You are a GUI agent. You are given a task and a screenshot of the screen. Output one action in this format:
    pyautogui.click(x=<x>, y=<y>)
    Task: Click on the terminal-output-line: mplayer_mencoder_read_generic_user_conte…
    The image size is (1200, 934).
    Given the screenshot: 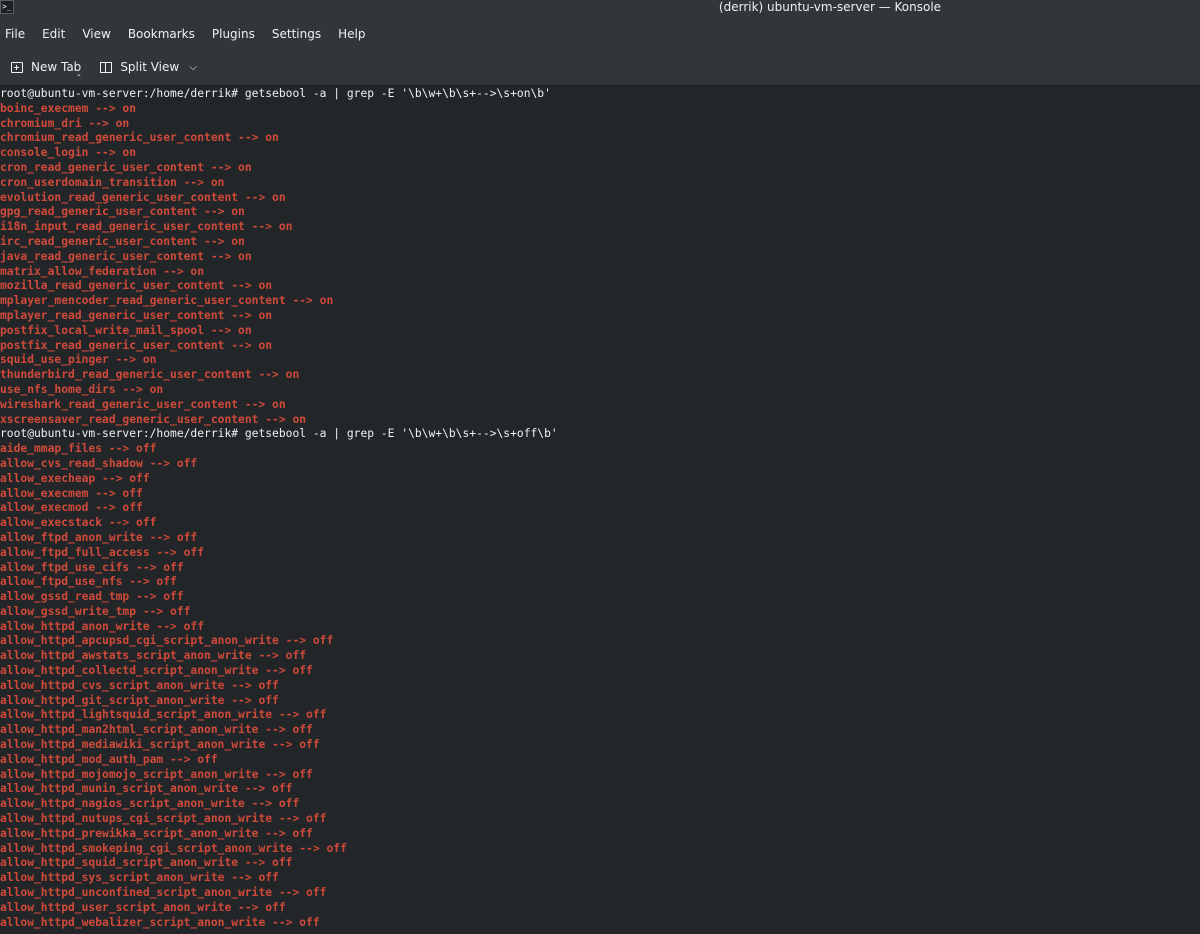 What is the action you would take?
    pyautogui.click(x=167, y=301)
    